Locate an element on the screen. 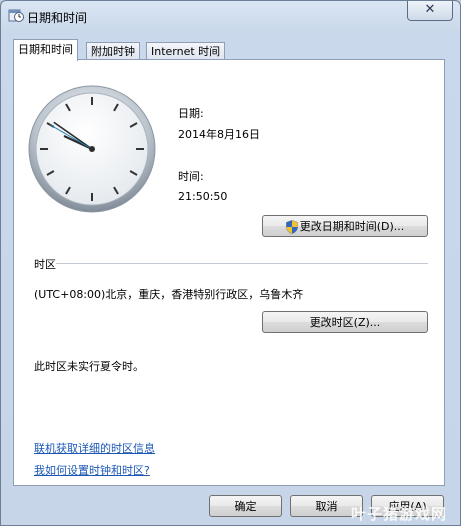  time-label: 时间: is located at coordinates (191, 176).